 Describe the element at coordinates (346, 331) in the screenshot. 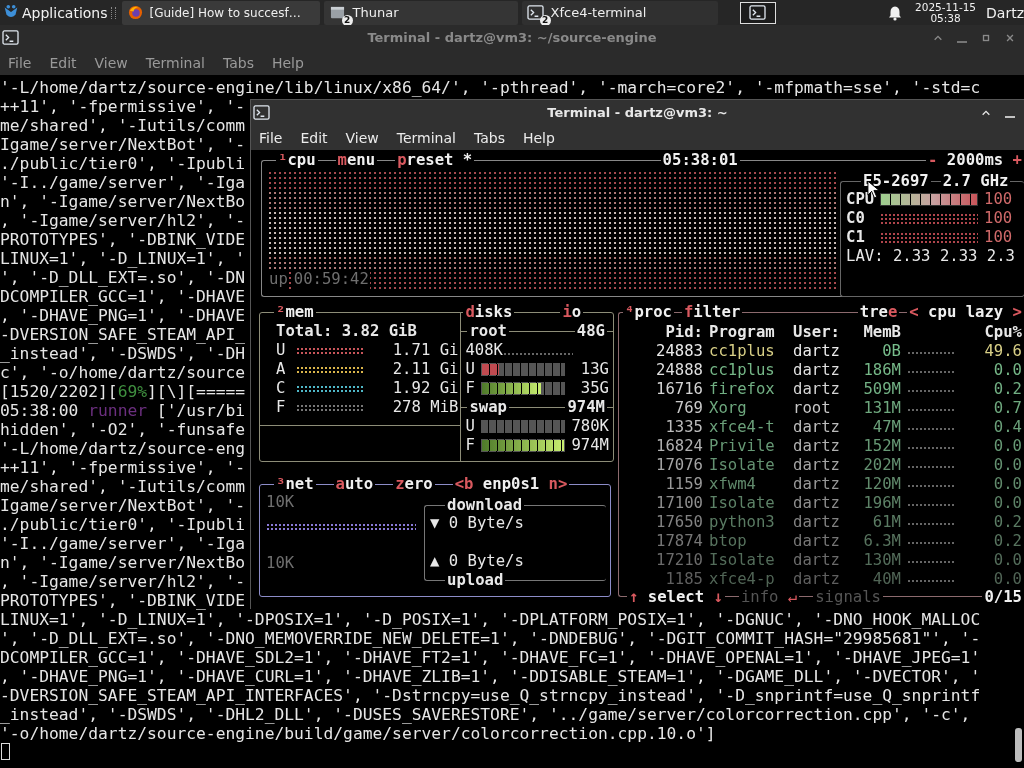

I see `memory-total: Total: 3.82 GiB` at that location.